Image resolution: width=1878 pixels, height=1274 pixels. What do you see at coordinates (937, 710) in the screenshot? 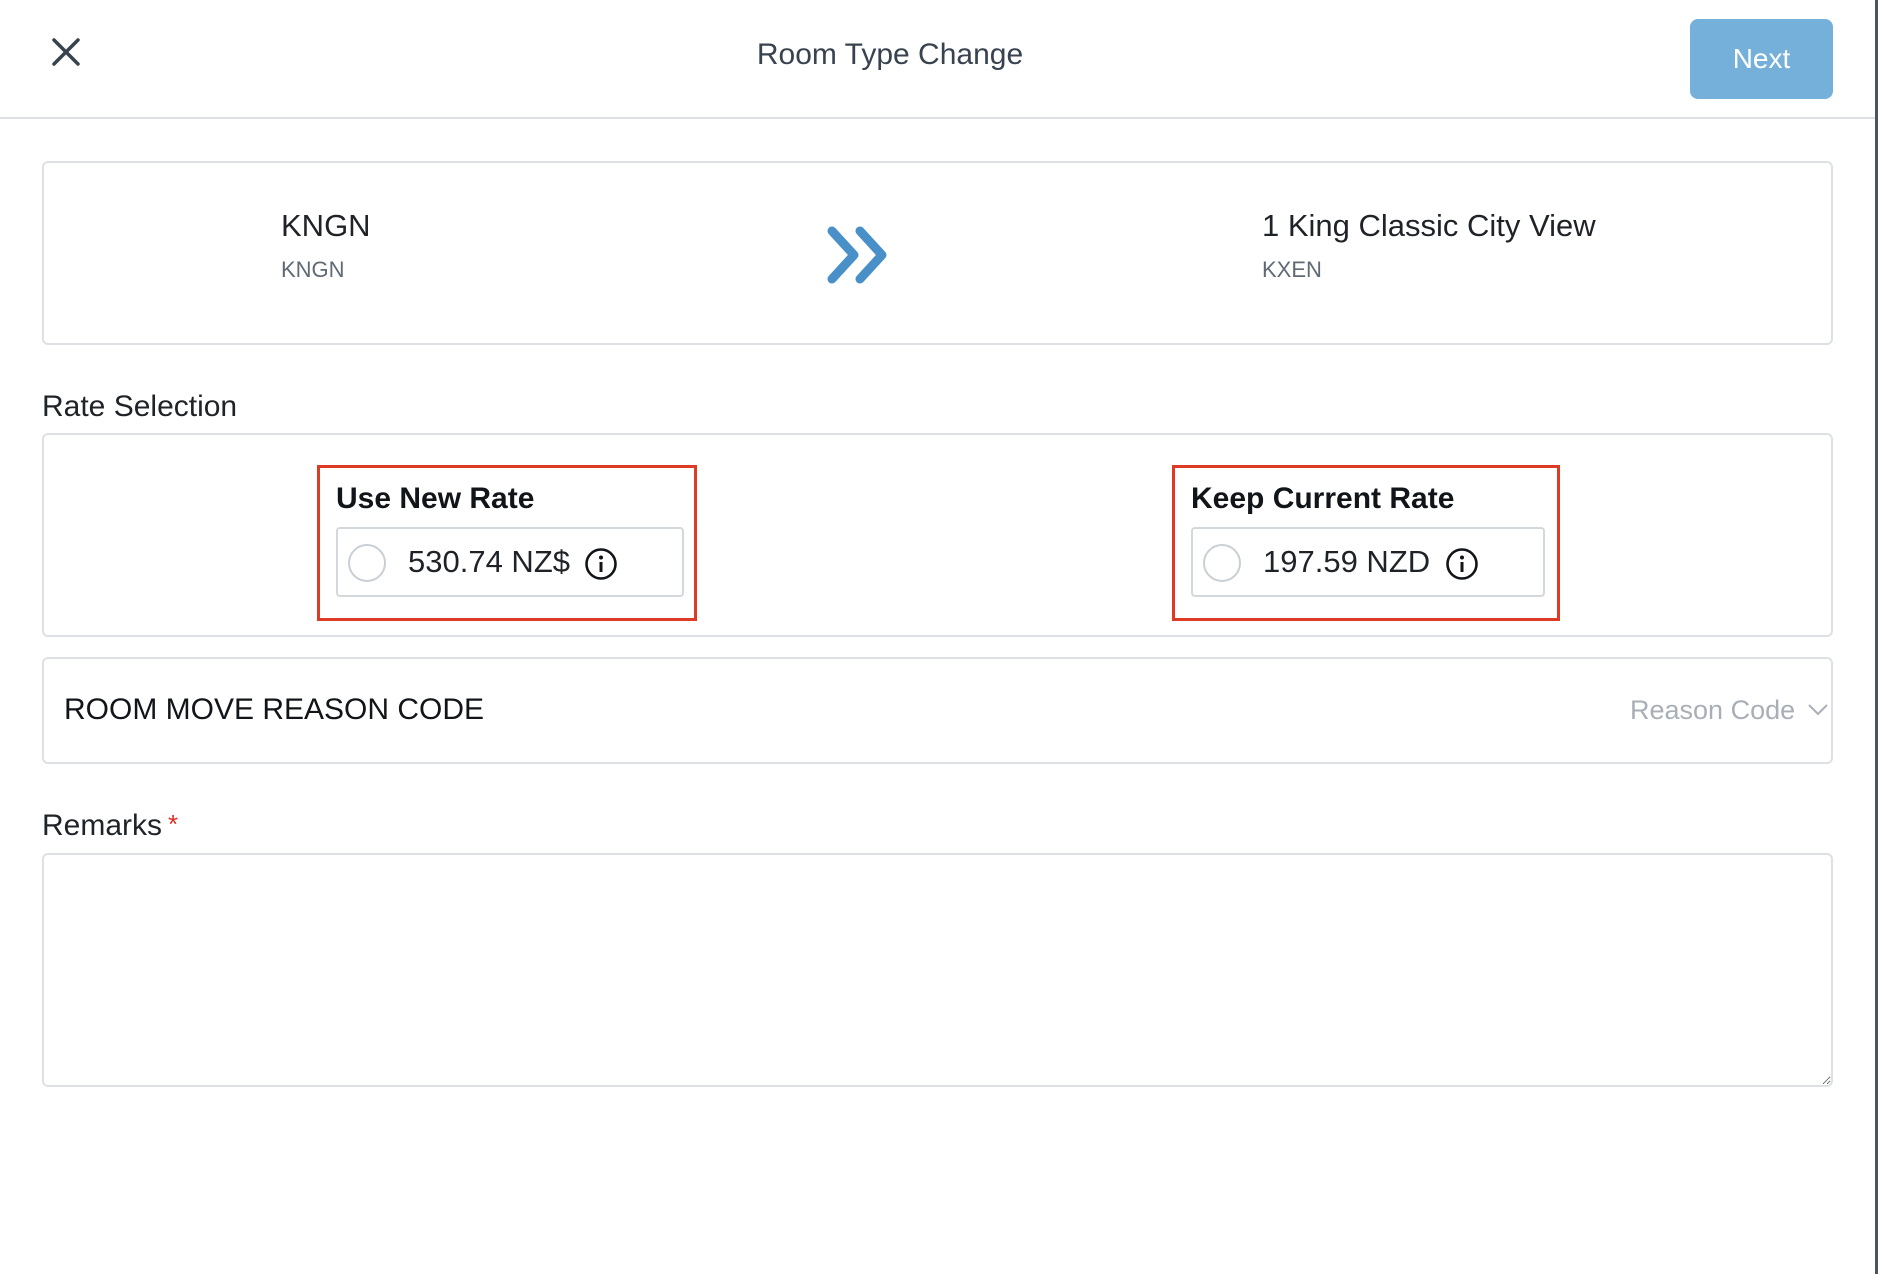
I see `reason-code-row: ROOM MOVE REASON CODE Reason Code` at bounding box center [937, 710].